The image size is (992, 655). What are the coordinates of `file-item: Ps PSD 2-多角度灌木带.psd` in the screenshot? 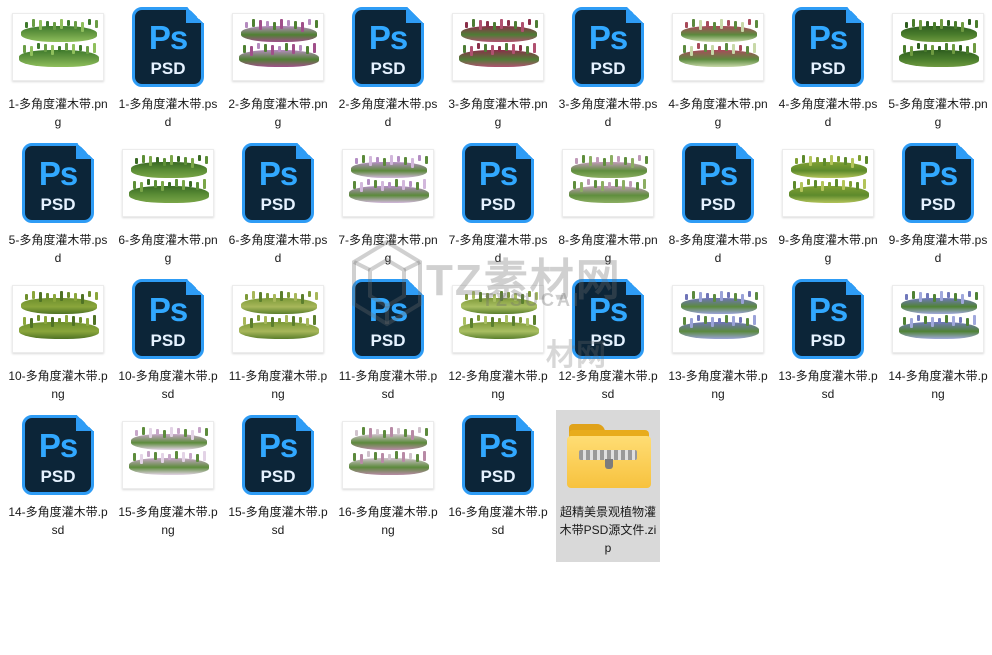 It's located at (388, 78).